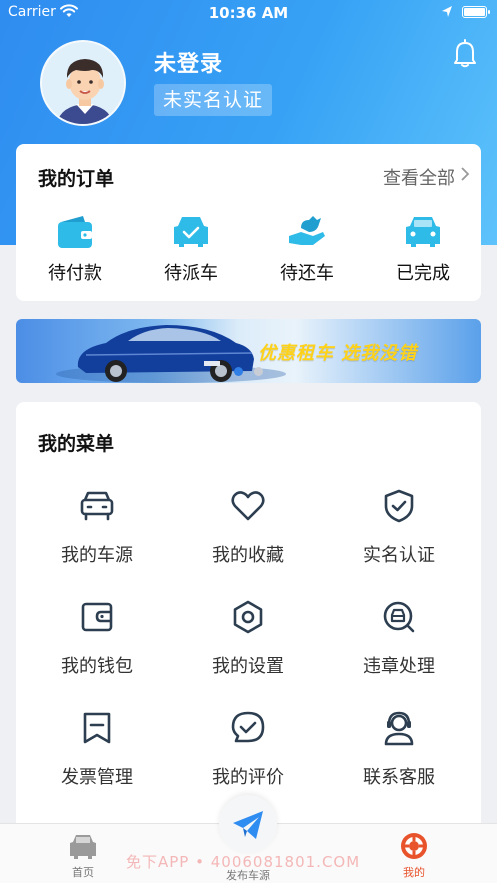 Image resolution: width=497 pixels, height=883 pixels. I want to click on location-arrow-icon, so click(447, 11).